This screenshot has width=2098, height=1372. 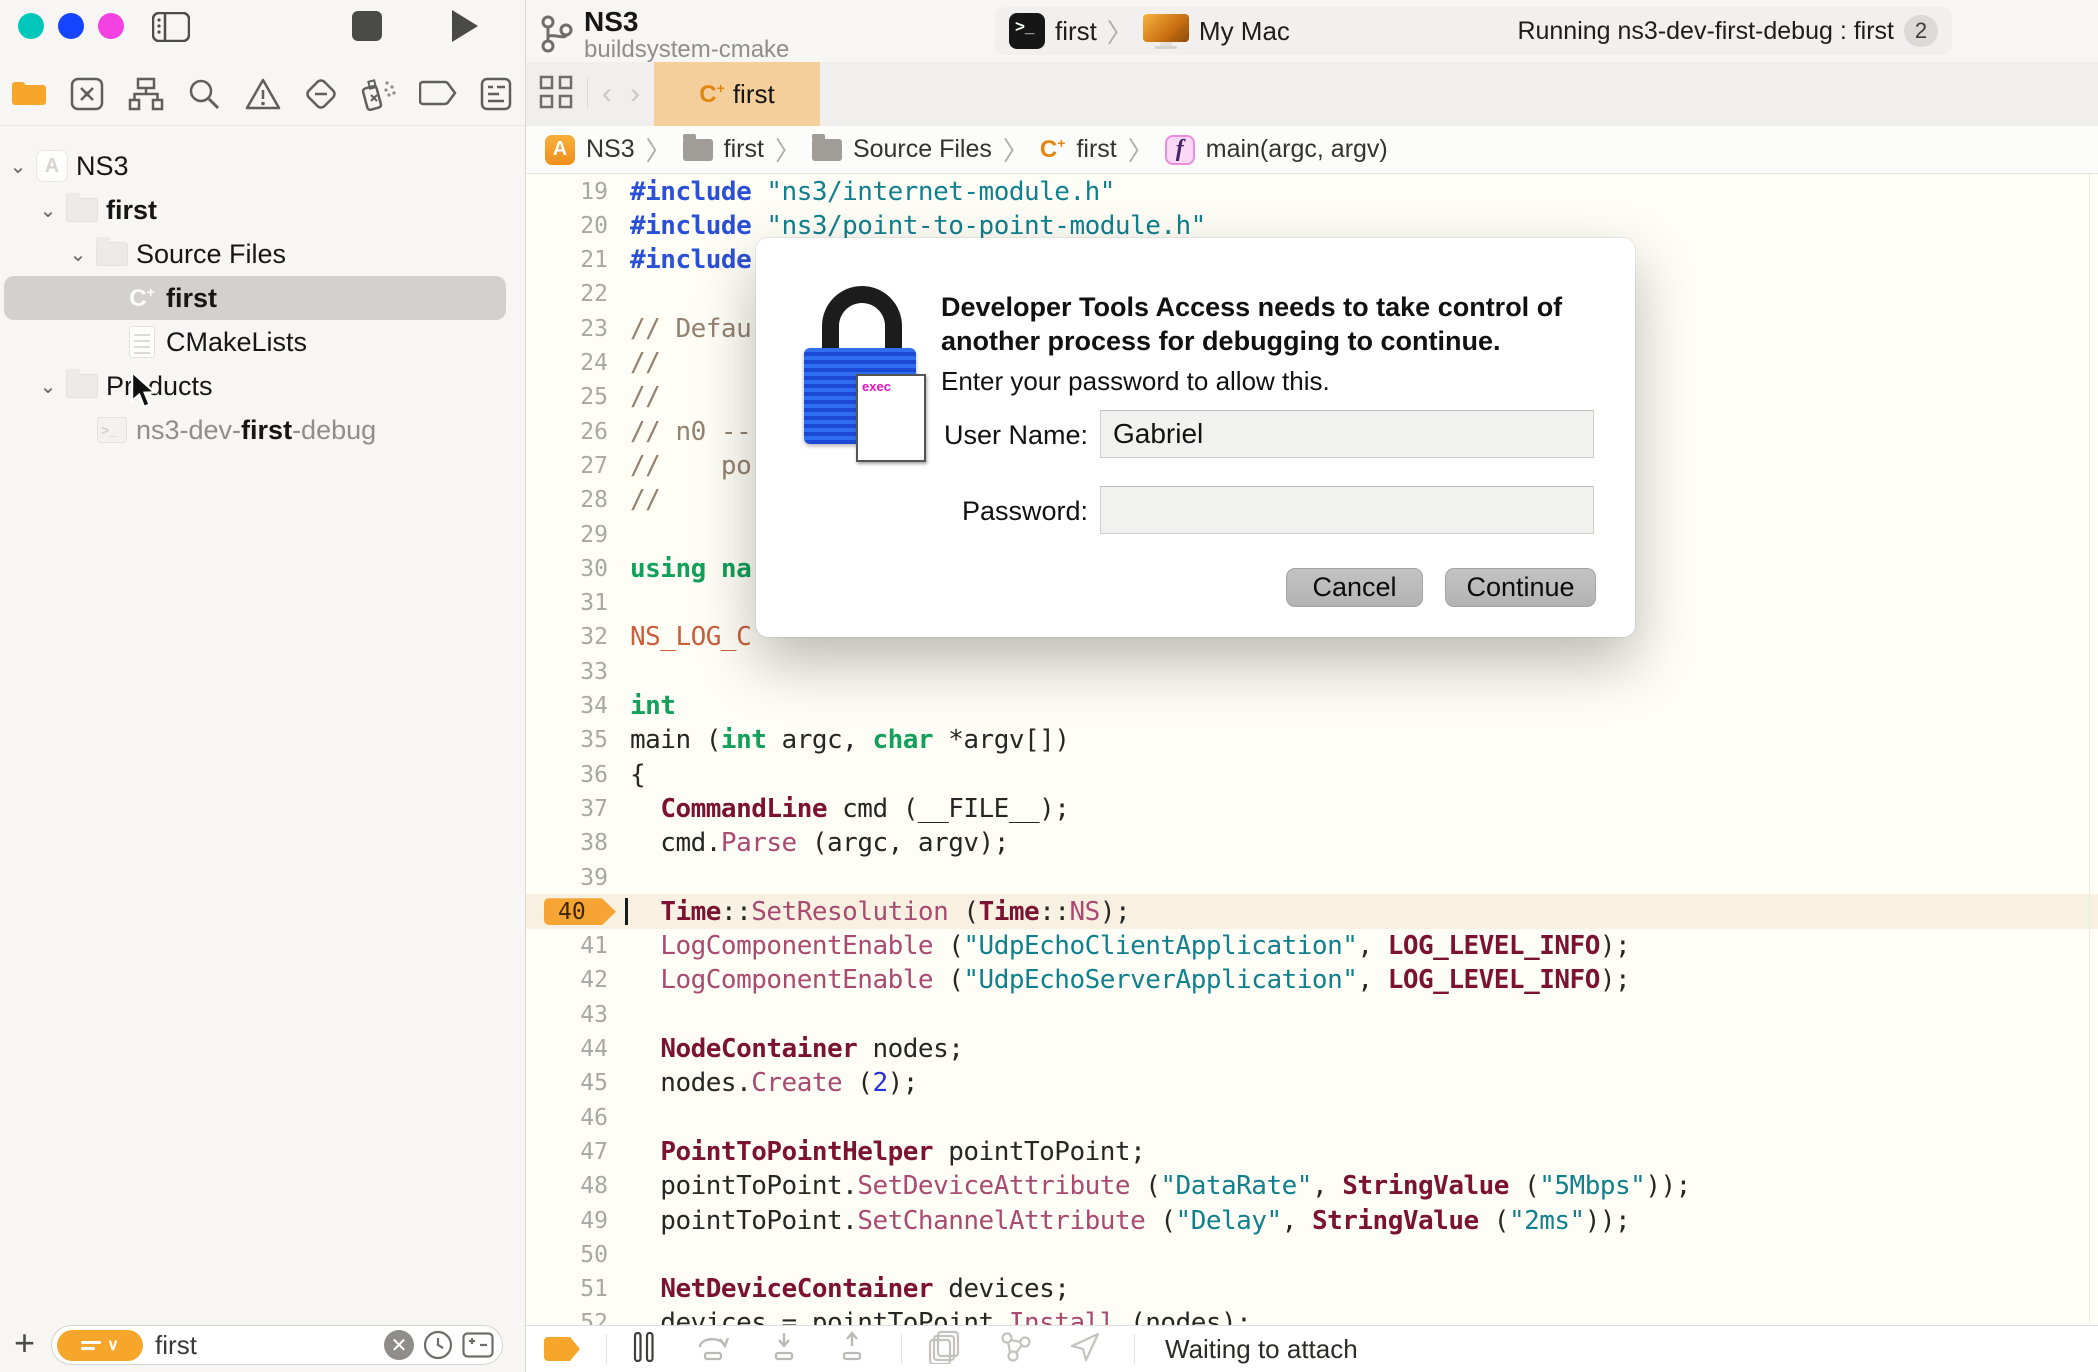 I want to click on find-navigator-icon, so click(x=204, y=94).